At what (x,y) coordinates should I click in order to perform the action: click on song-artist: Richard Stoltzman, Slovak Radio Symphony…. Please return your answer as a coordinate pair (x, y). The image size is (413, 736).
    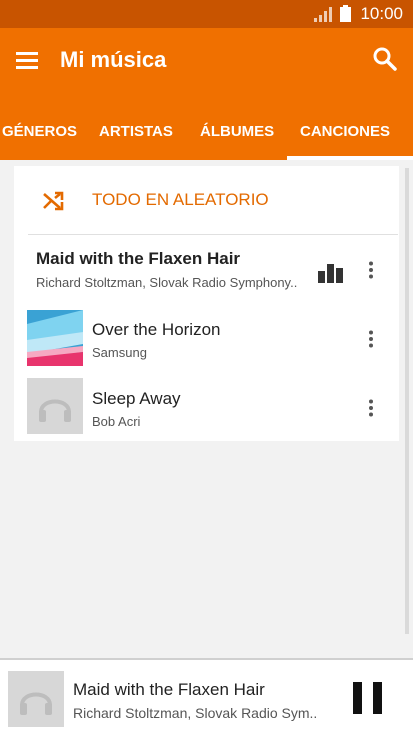
    Looking at the image, I should click on (167, 282).